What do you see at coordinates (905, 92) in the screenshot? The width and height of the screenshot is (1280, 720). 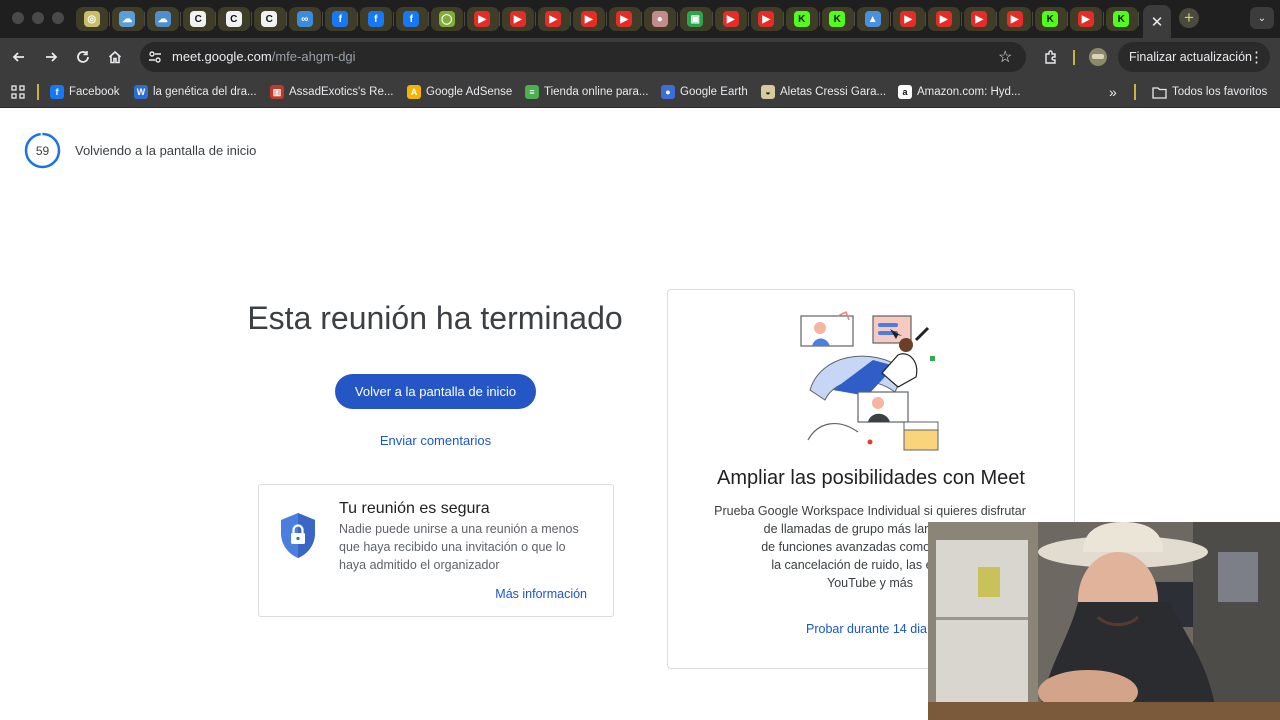 I see `amazon-icon: a` at bounding box center [905, 92].